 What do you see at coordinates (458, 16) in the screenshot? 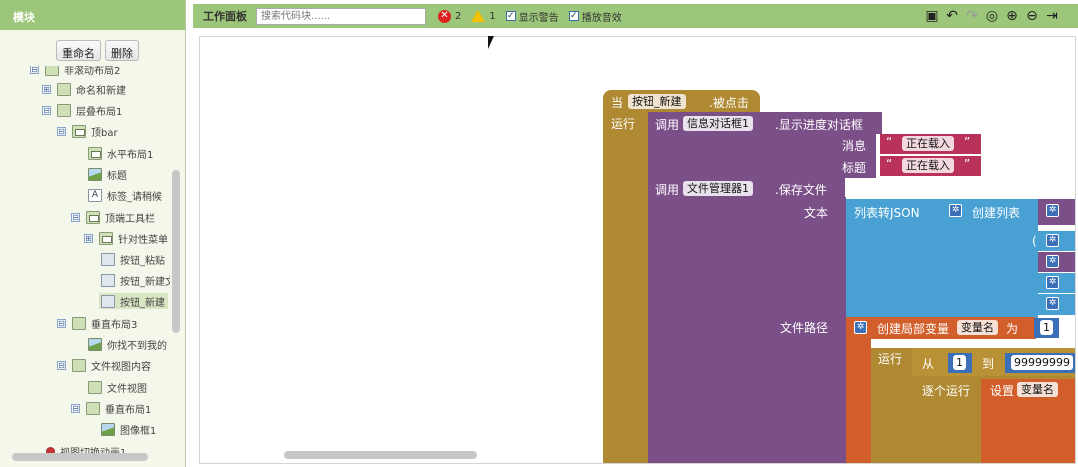
I see `error-count: 2` at bounding box center [458, 16].